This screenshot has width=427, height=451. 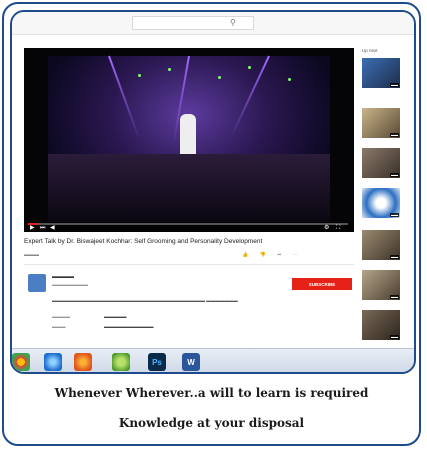 What do you see at coordinates (32, 228) in the screenshot?
I see `play-icon: ▶` at bounding box center [32, 228].